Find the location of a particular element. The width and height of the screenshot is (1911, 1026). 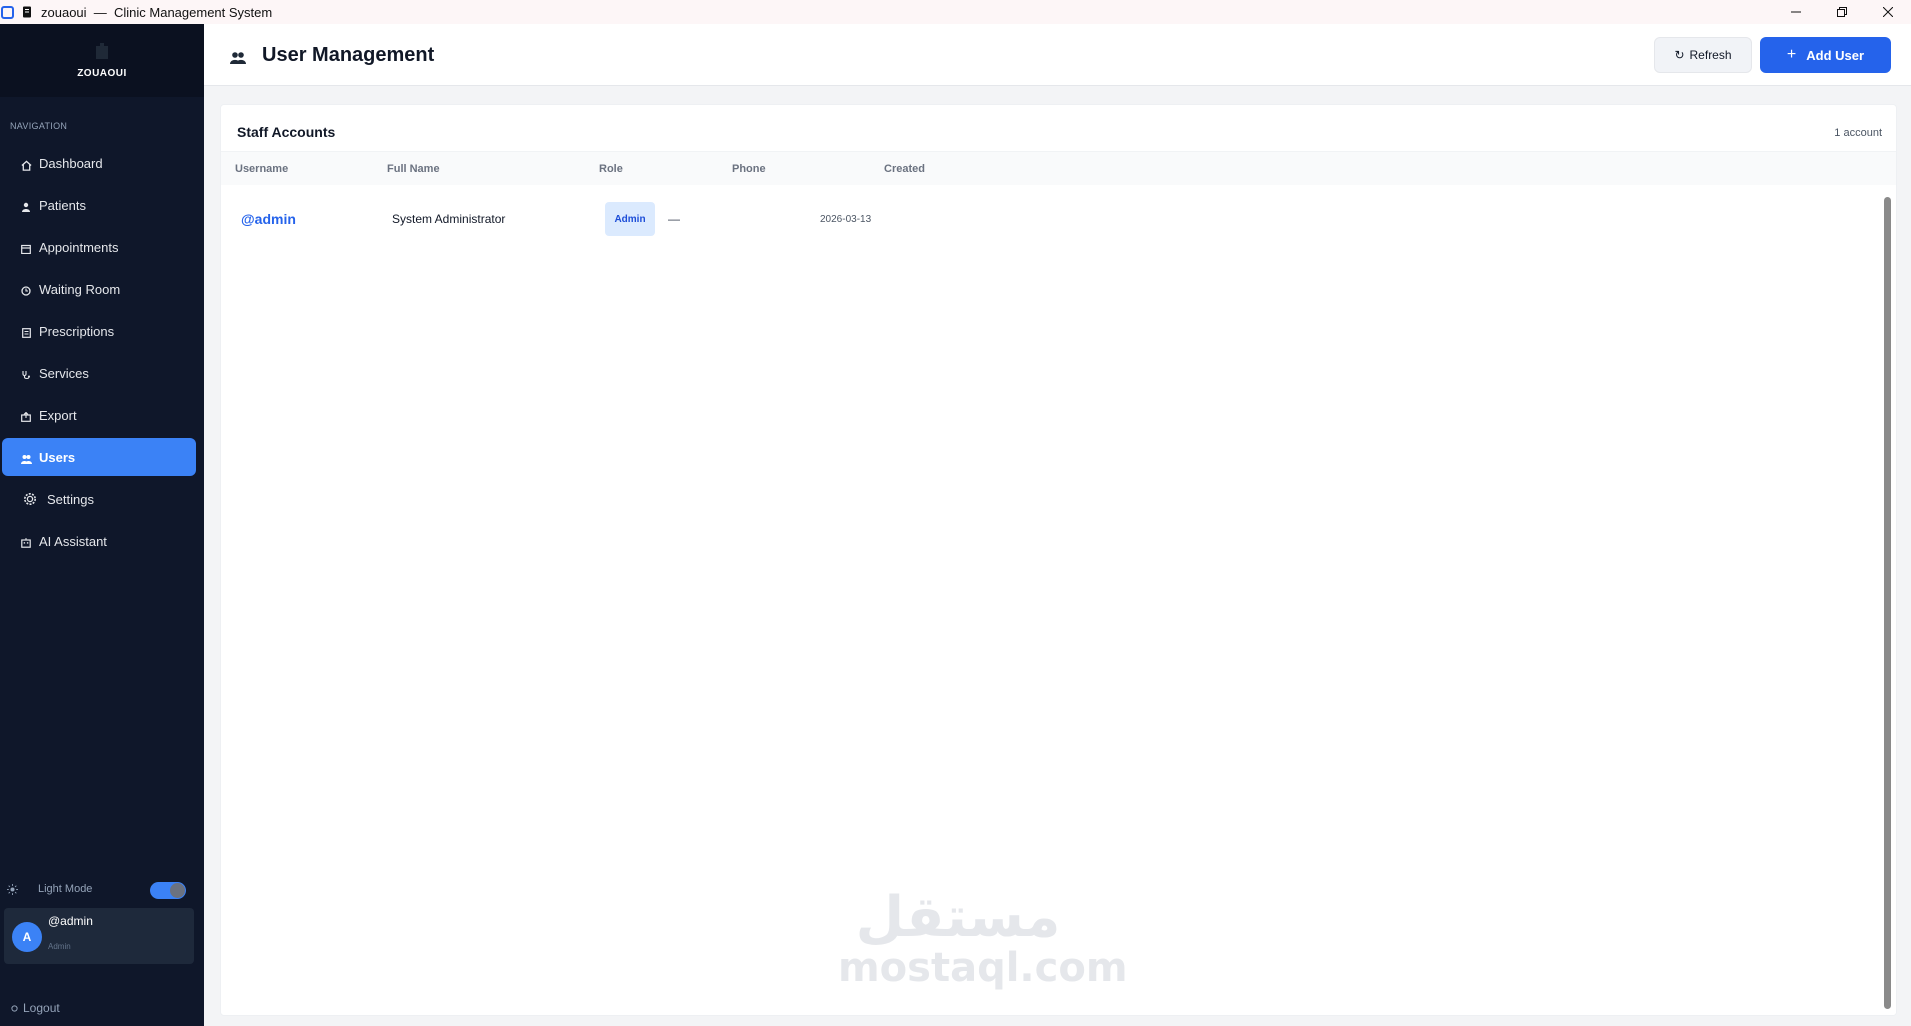

person-icon is located at coordinates (26, 207).